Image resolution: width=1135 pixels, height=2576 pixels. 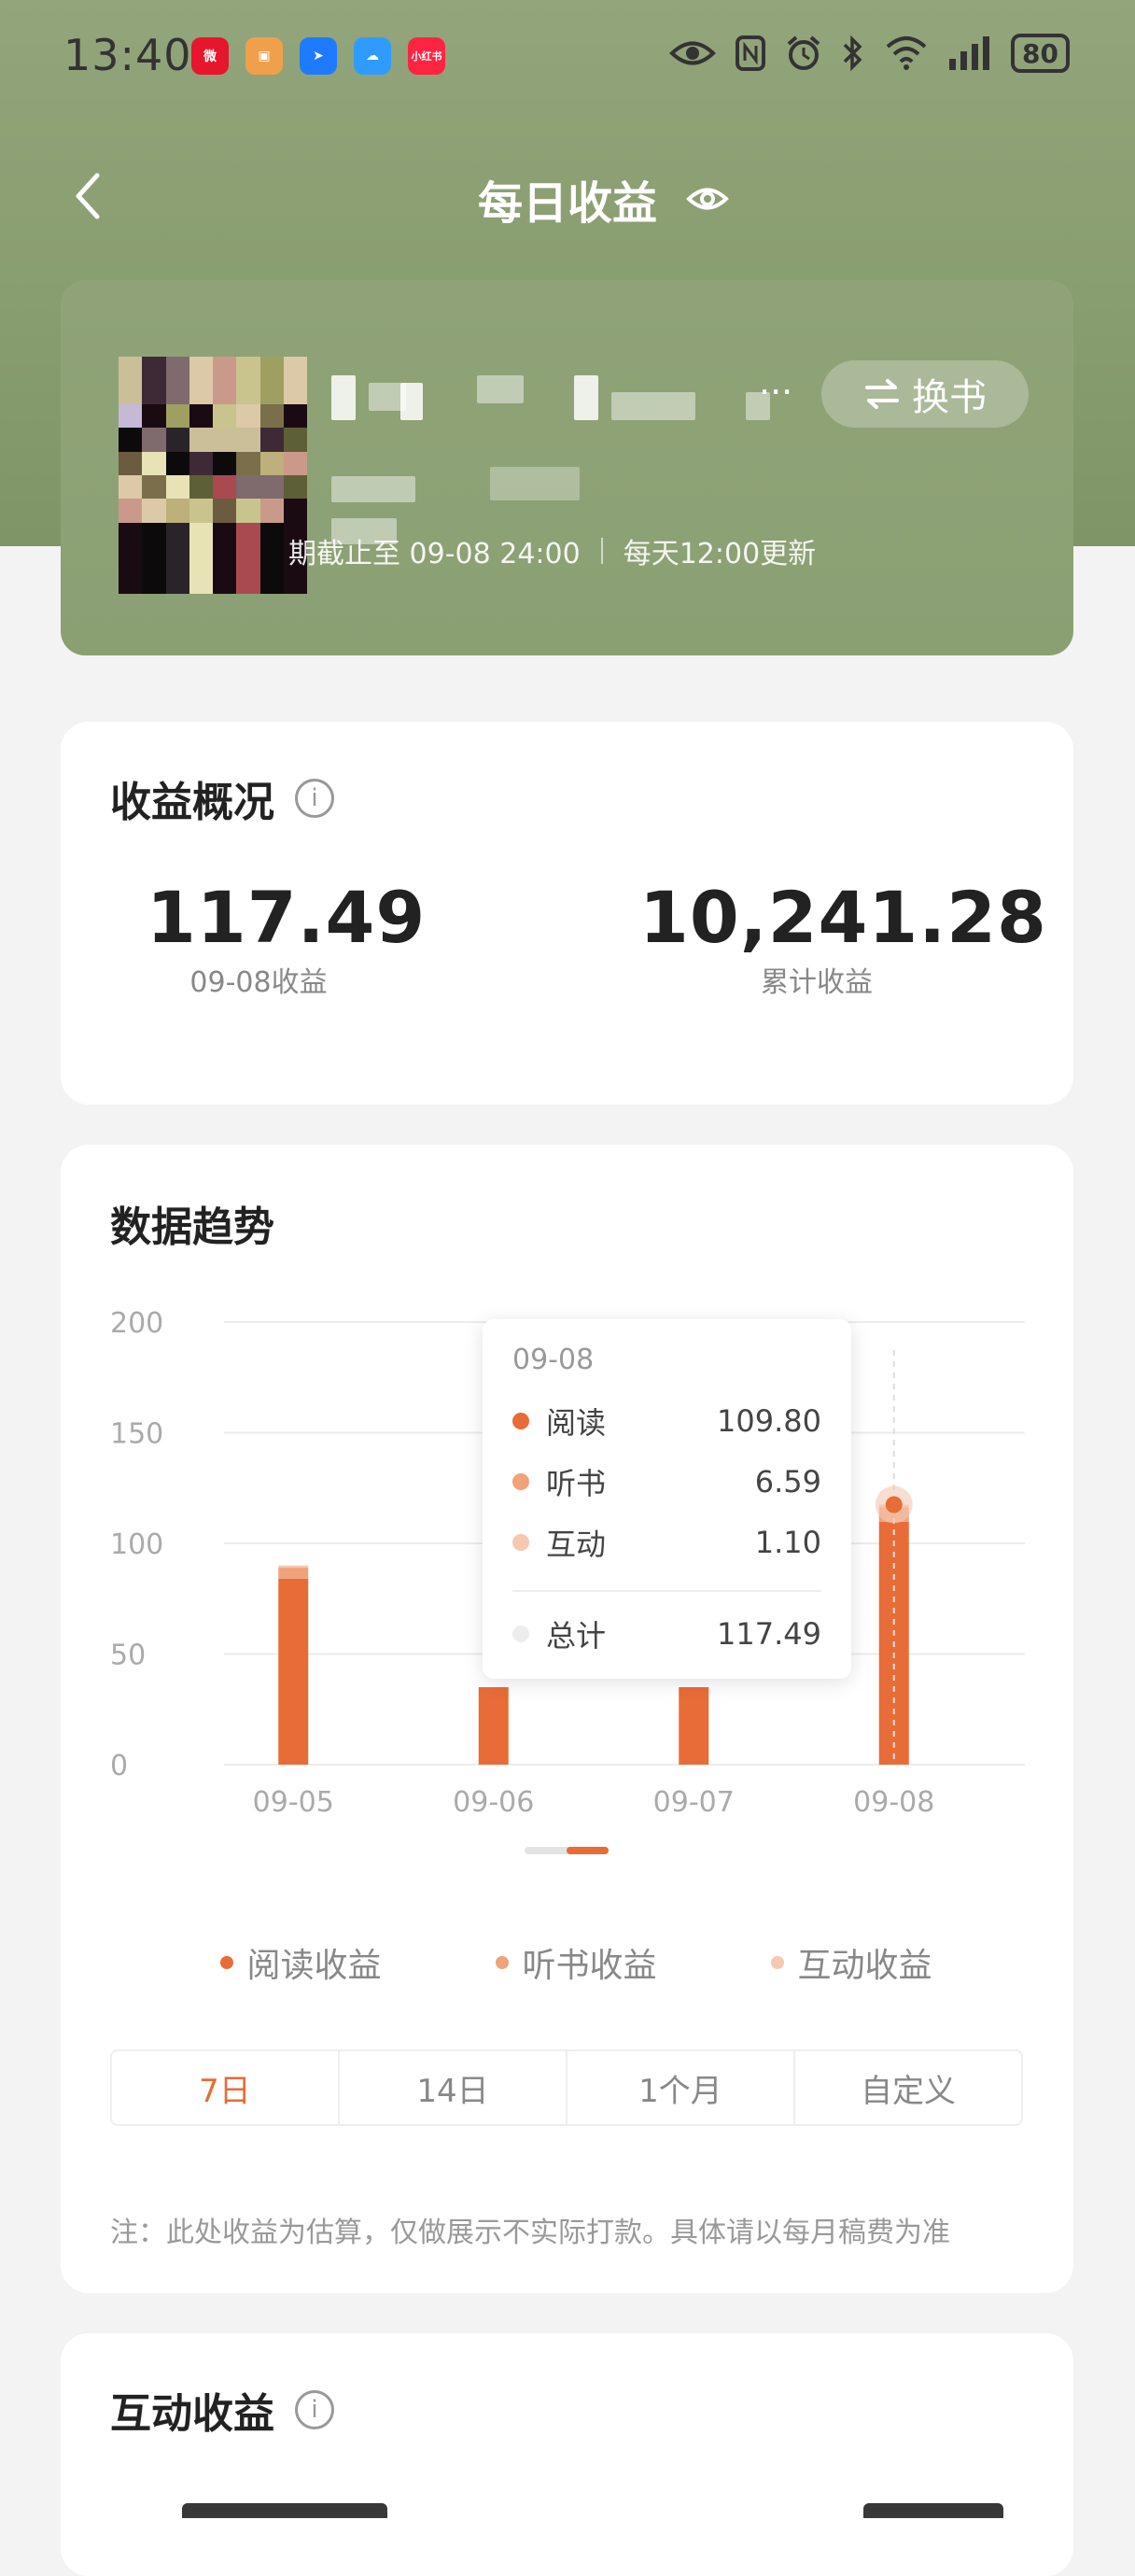 I want to click on tab-custom: 自定义, so click(x=908, y=2087).